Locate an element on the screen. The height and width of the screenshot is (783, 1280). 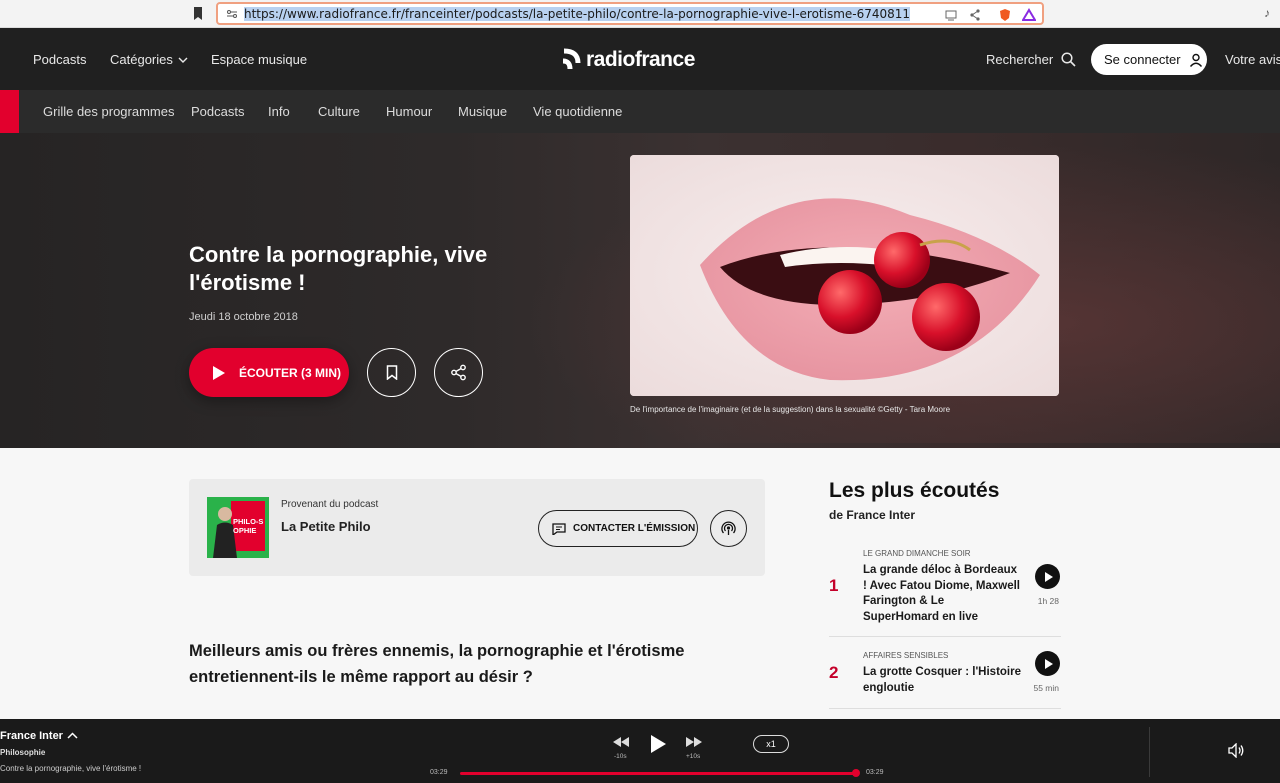
chevron-down-icon is located at coordinates (183, 60).